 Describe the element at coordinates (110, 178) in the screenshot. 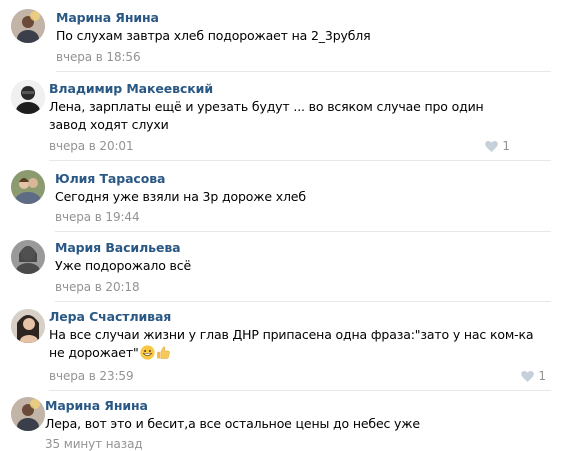

I see `comment-author: Юлия Тарасова` at that location.